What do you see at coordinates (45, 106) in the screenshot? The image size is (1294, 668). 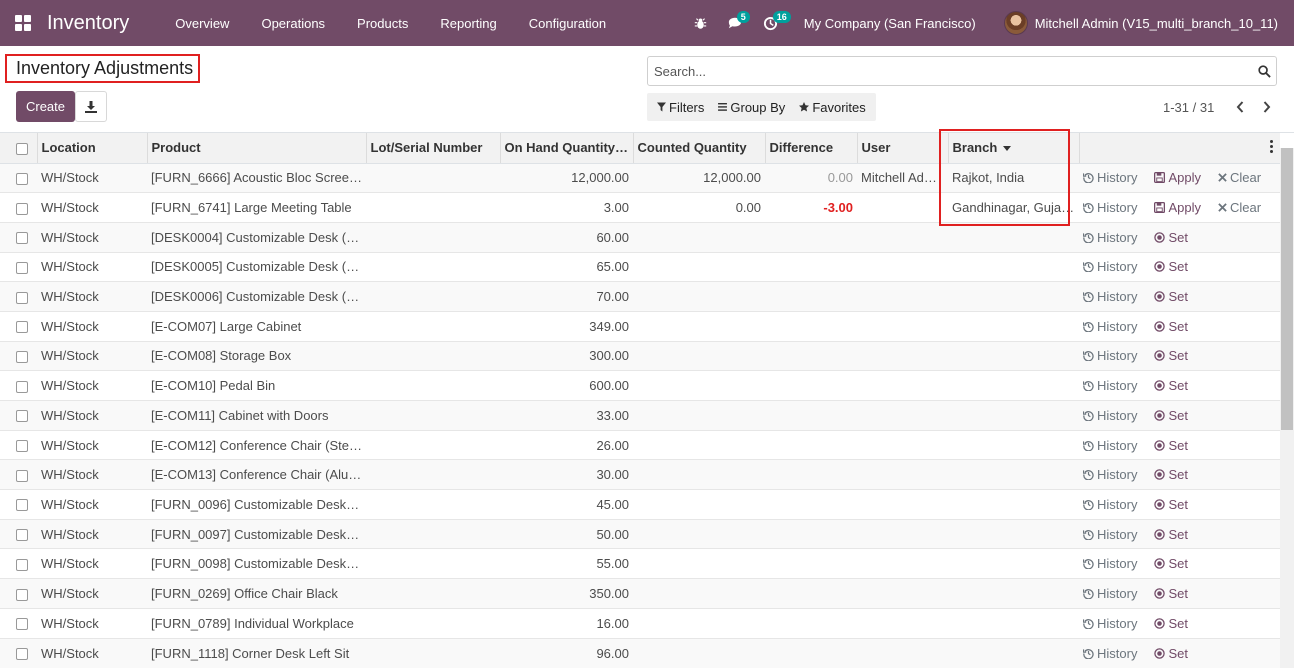 I see `create-button: Create` at bounding box center [45, 106].